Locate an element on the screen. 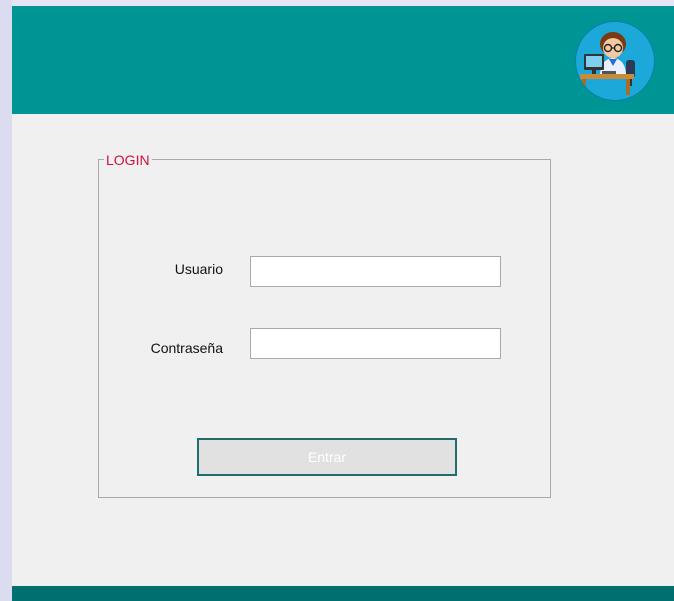  username-input is located at coordinates (375, 271).